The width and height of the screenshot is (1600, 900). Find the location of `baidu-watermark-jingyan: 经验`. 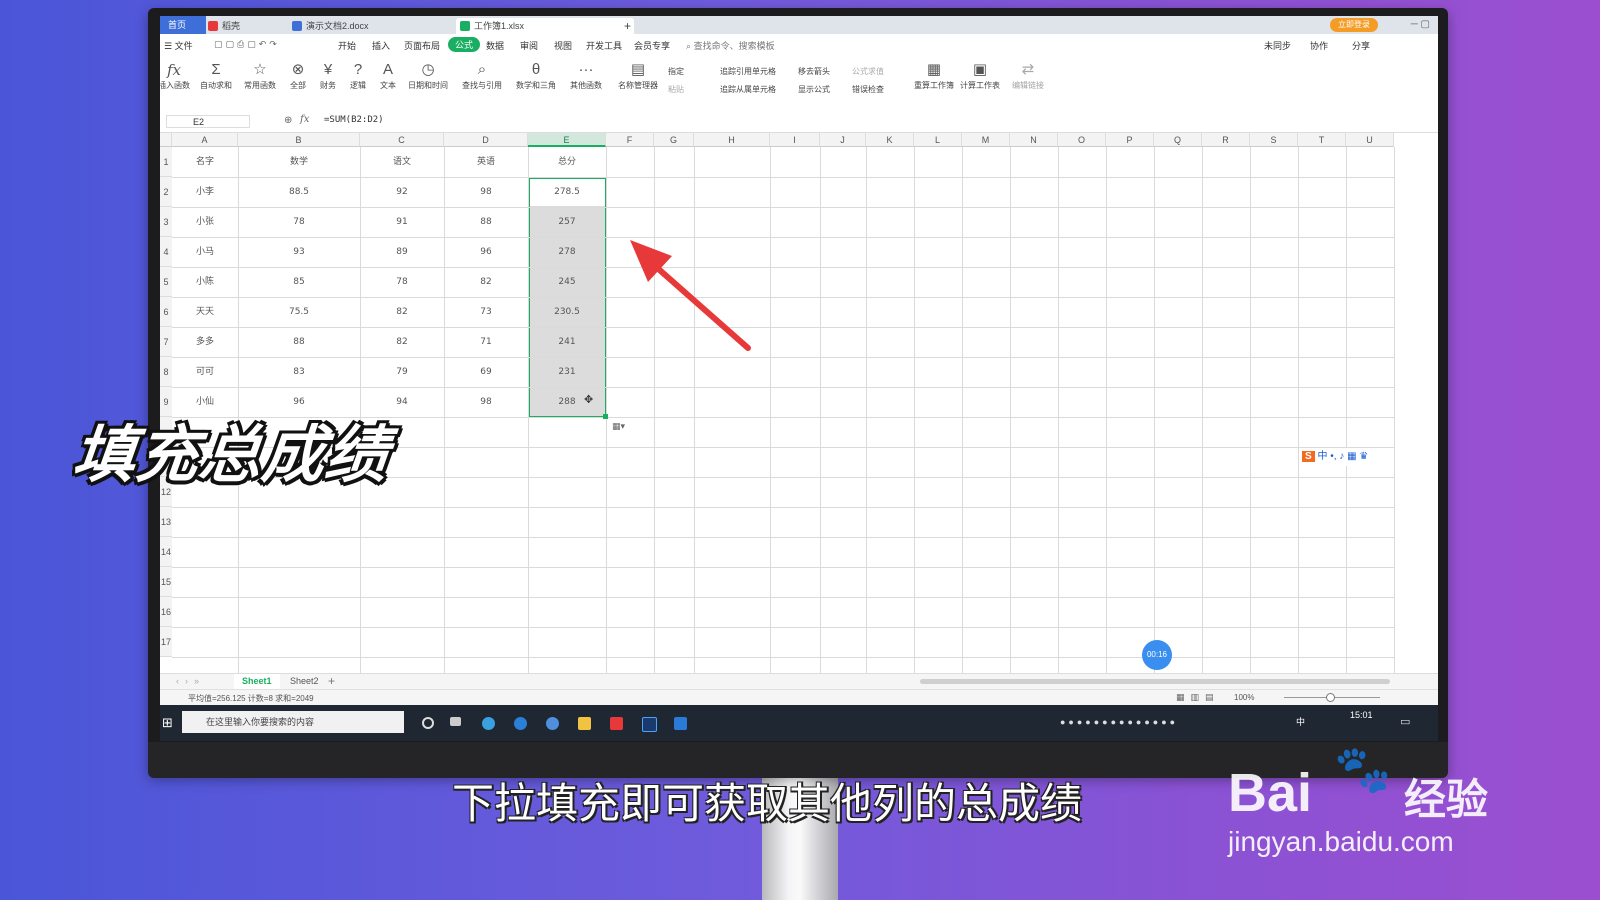

baidu-watermark-jingyan: 经验 is located at coordinates (1446, 799).